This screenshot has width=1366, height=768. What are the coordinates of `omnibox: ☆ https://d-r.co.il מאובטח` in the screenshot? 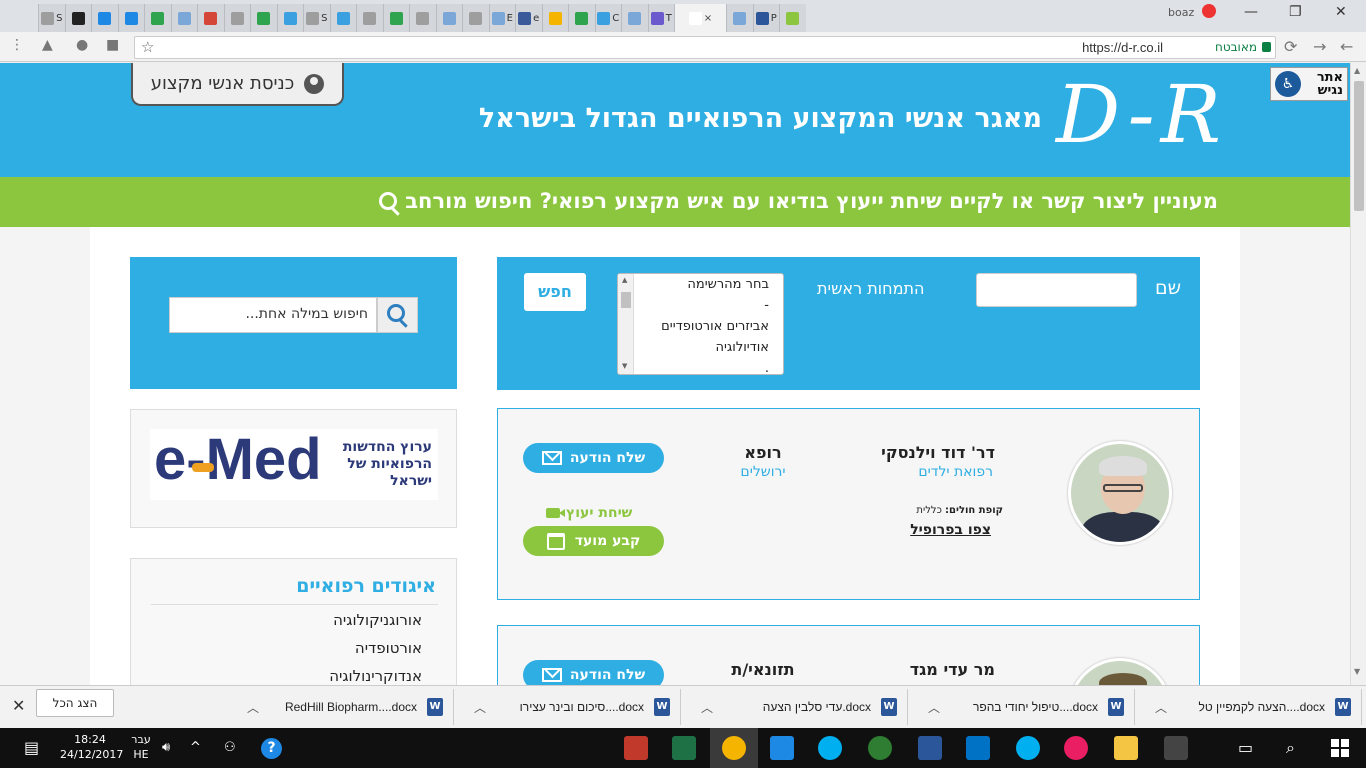 It's located at (705, 47).